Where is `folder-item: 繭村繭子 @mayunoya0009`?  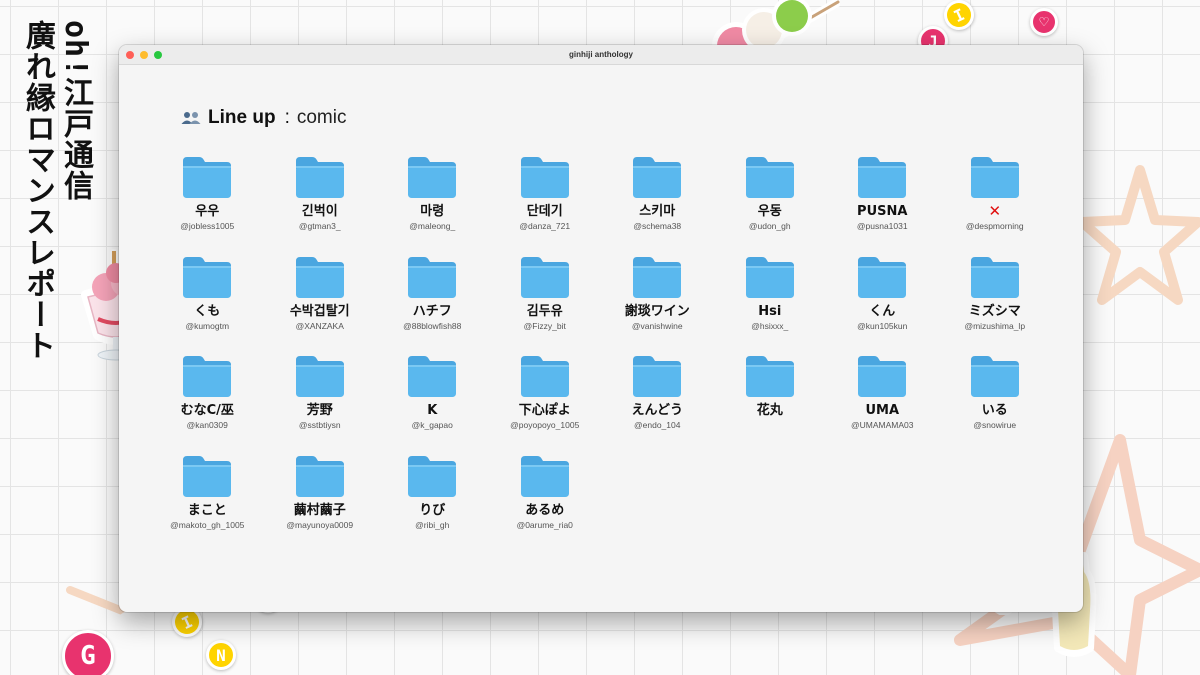
folder-item: 繭村繭子 @mayunoya0009 is located at coordinates (320, 504).